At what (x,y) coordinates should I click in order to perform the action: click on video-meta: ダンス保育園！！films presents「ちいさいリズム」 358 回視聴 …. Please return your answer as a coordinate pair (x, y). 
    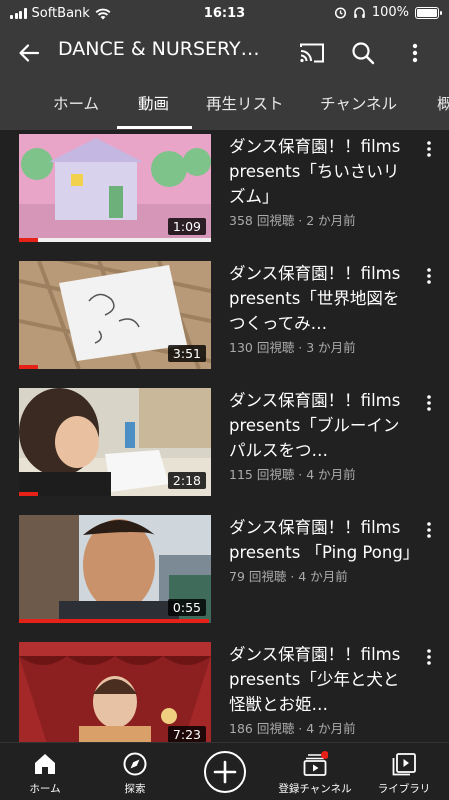
    Looking at the image, I should click on (321, 181).